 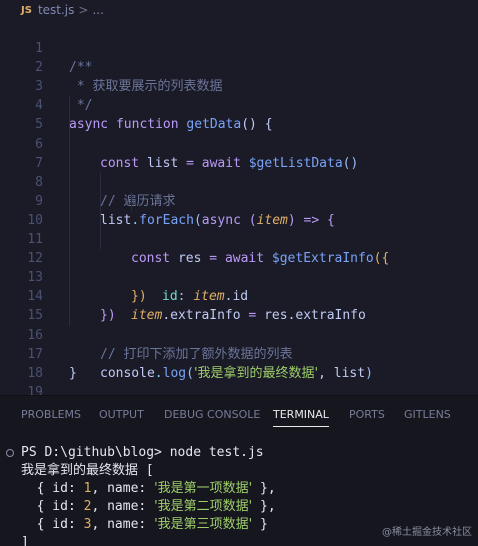 What do you see at coordinates (239, 171) in the screenshot?
I see `code-line: 7 // 遍历请求` at bounding box center [239, 171].